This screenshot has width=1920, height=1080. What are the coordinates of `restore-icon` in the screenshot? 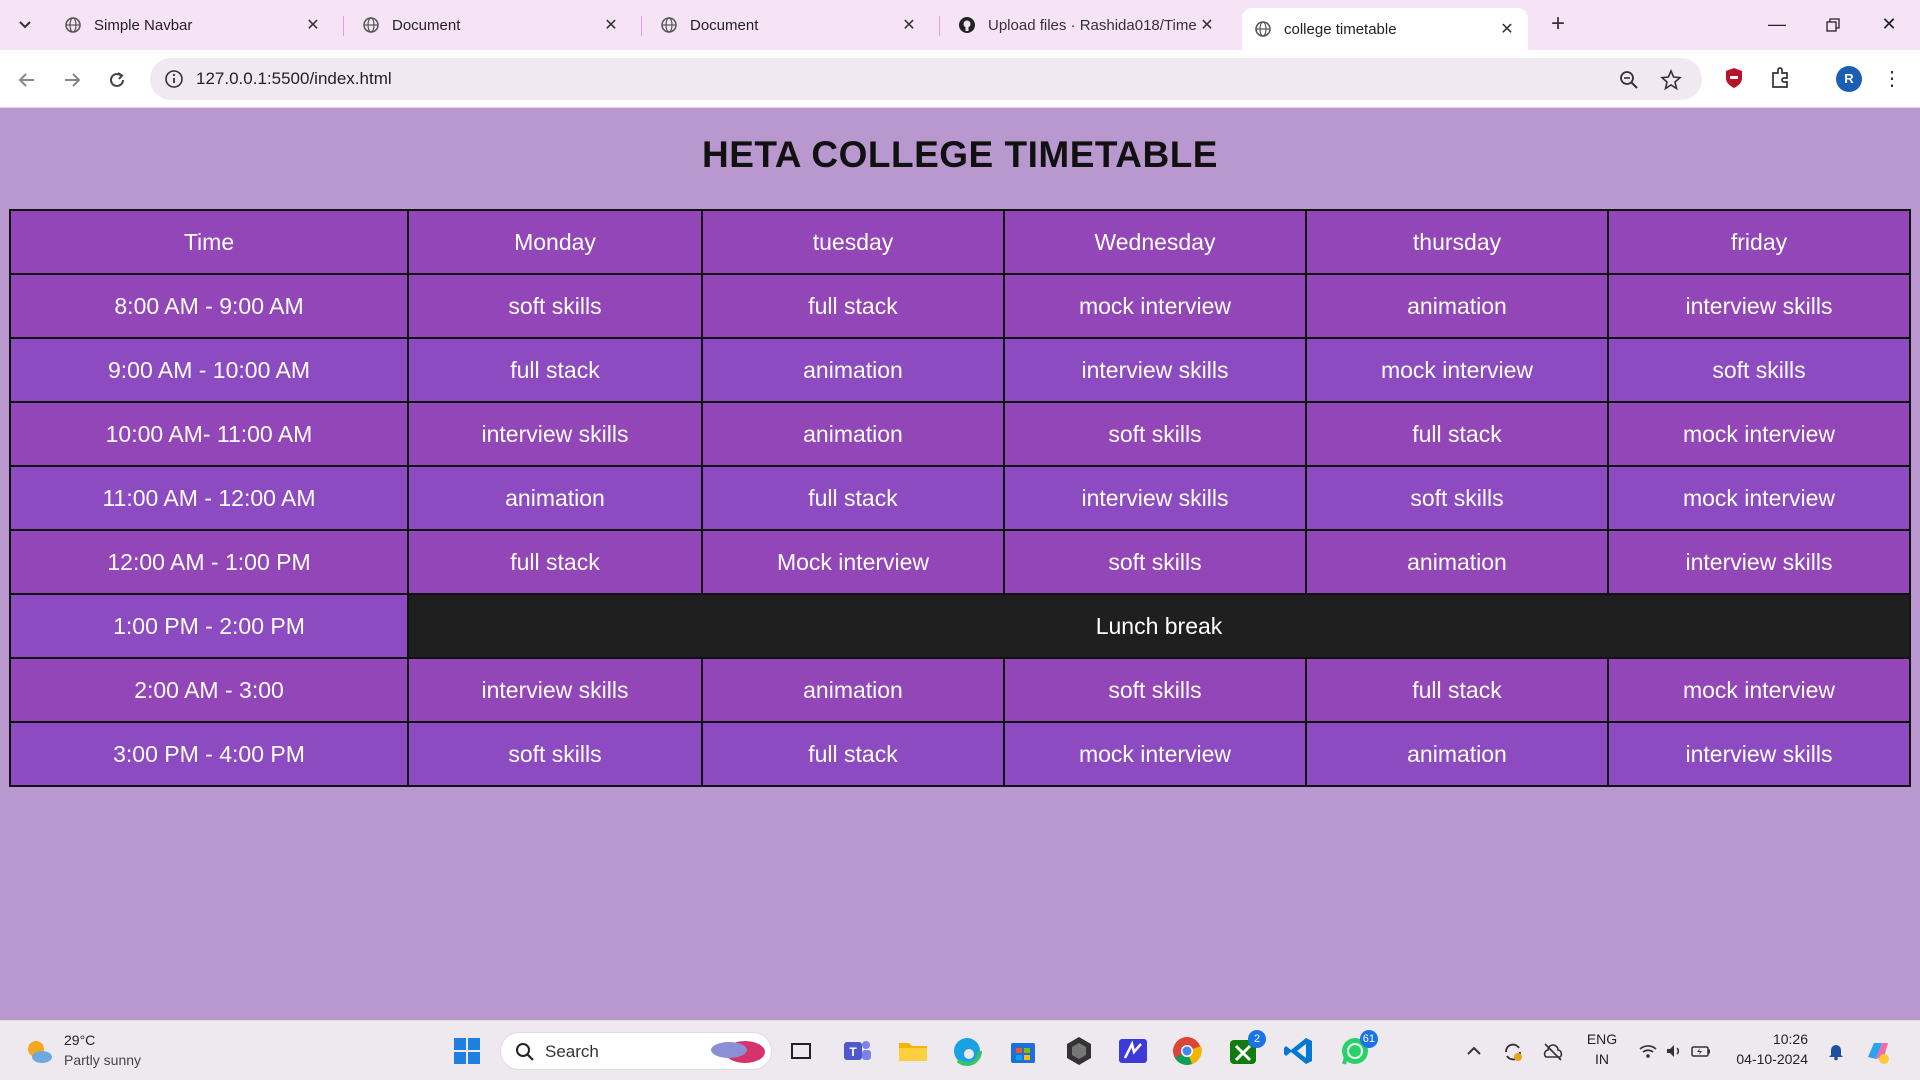 It's located at (1833, 24).